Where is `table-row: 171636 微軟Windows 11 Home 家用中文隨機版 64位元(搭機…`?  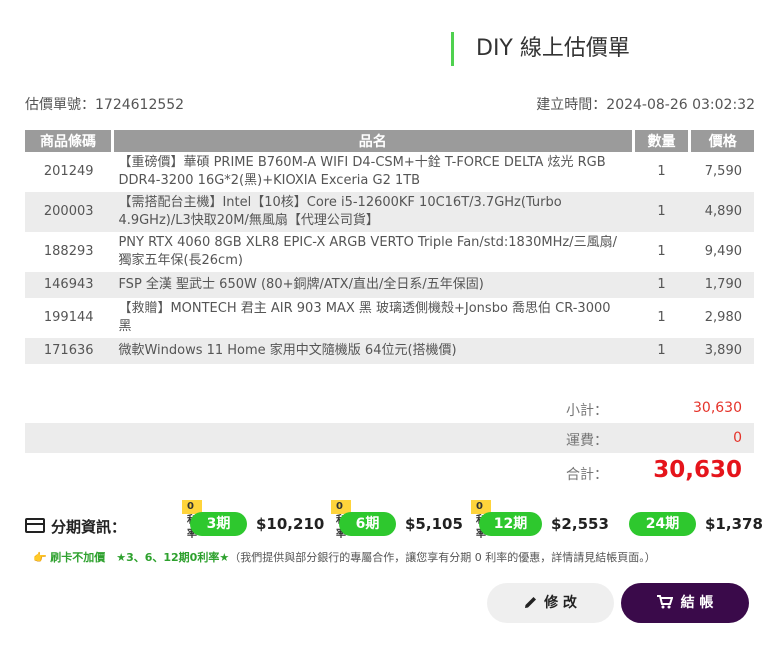 table-row: 171636 微軟Windows 11 Home 家用中文隨機版 64位元(搭機… is located at coordinates (389, 351).